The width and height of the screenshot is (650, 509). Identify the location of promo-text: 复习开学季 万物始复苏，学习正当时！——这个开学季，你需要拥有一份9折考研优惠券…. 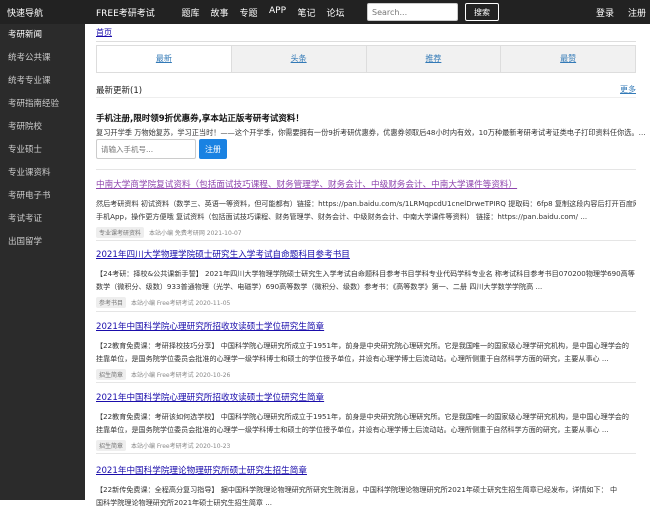
(371, 132).